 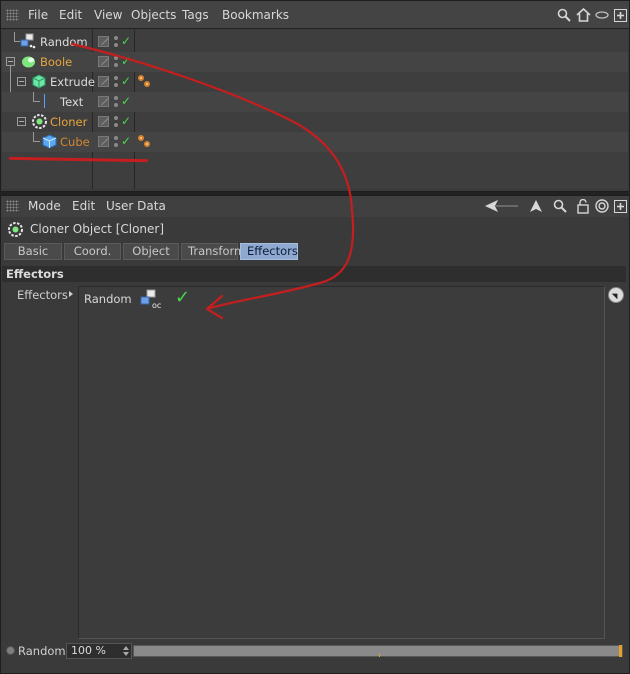 I want to click on menu-file: File, so click(x=38, y=15).